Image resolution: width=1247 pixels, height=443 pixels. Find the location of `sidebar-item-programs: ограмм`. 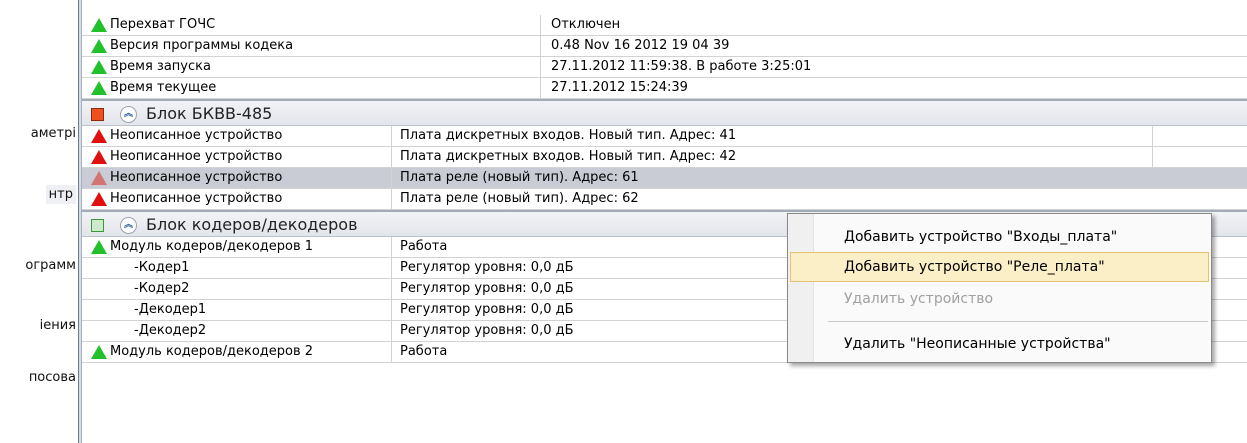

sidebar-item-programs: ограмм is located at coordinates (50, 265).